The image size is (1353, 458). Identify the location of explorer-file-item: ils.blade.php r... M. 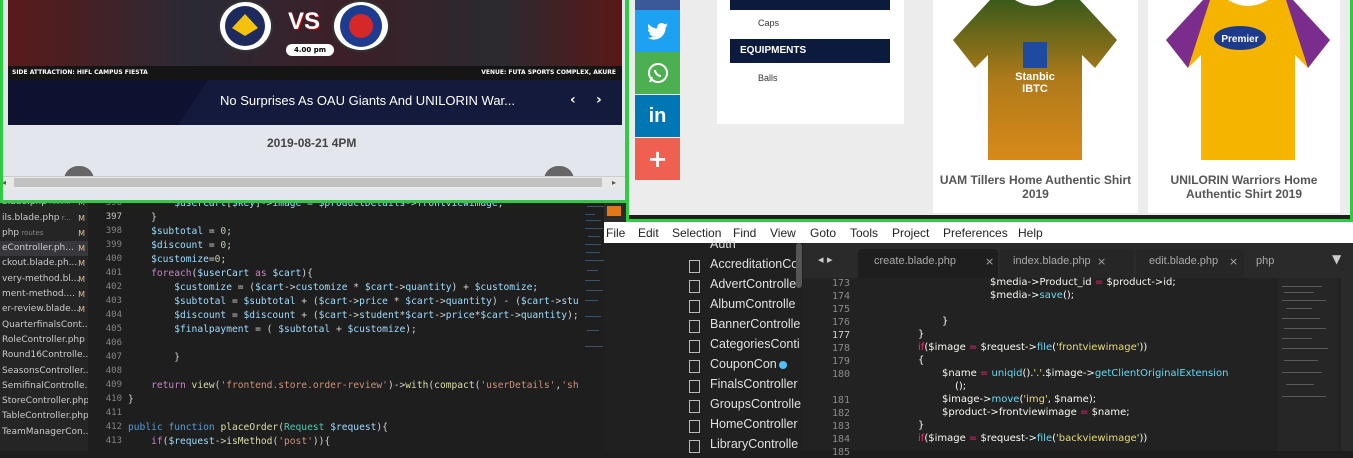
(44, 218).